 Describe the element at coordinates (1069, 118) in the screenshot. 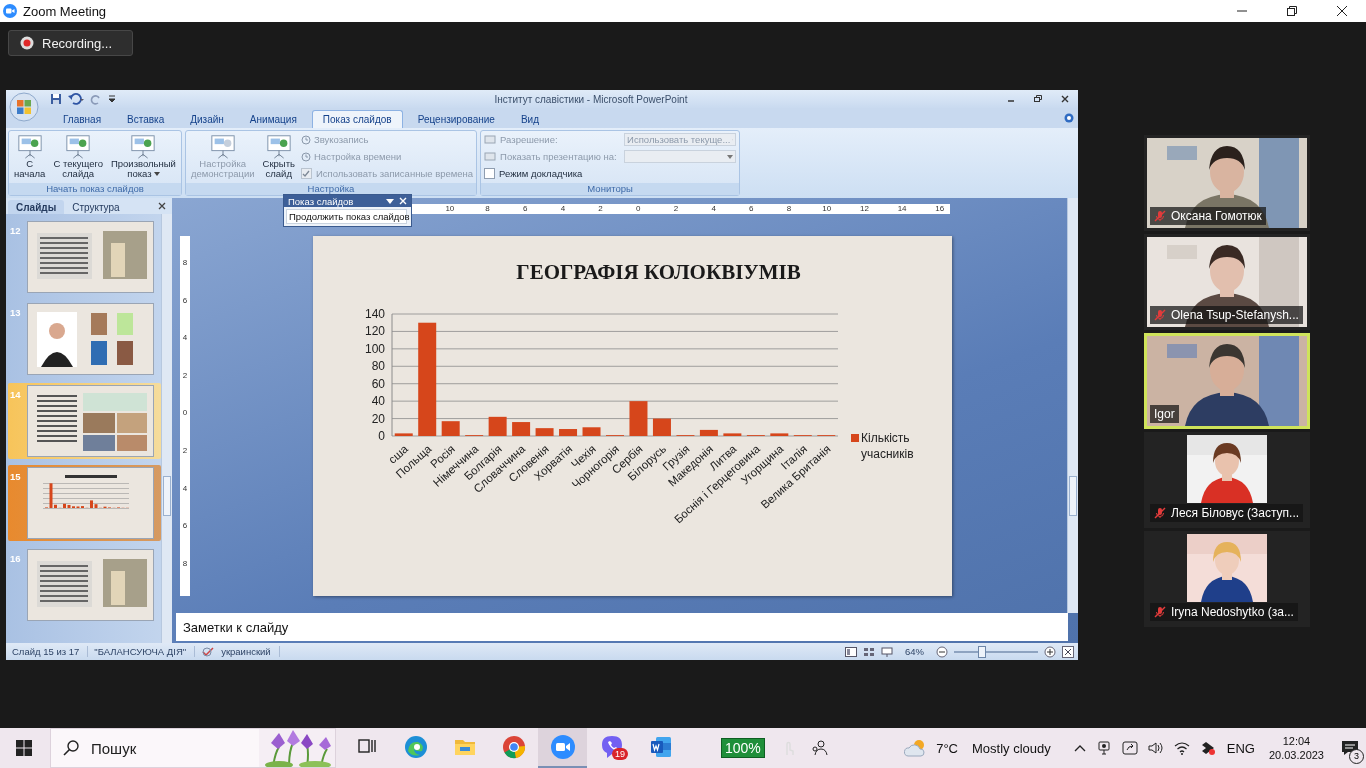

I see `help-icon` at that location.